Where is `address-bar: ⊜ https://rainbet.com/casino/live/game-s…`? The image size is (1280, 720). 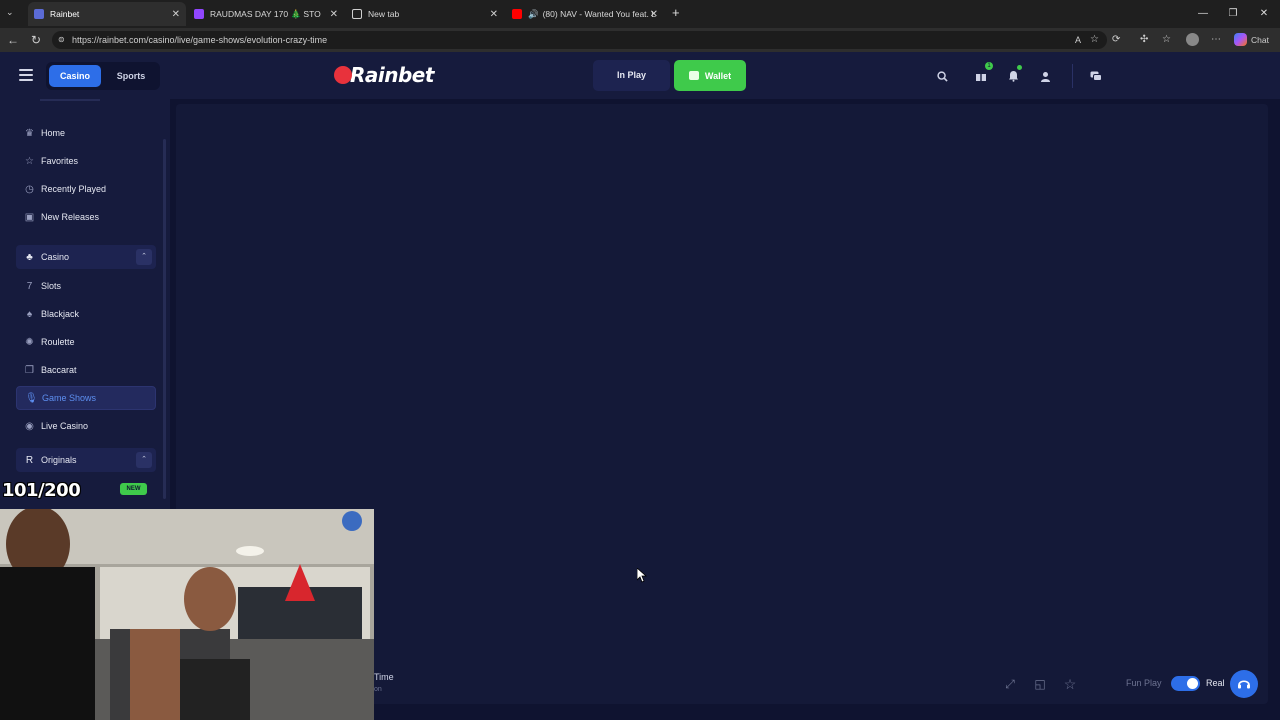
address-bar: ⊜ https://rainbet.com/casino/live/game-s… is located at coordinates (579, 40).